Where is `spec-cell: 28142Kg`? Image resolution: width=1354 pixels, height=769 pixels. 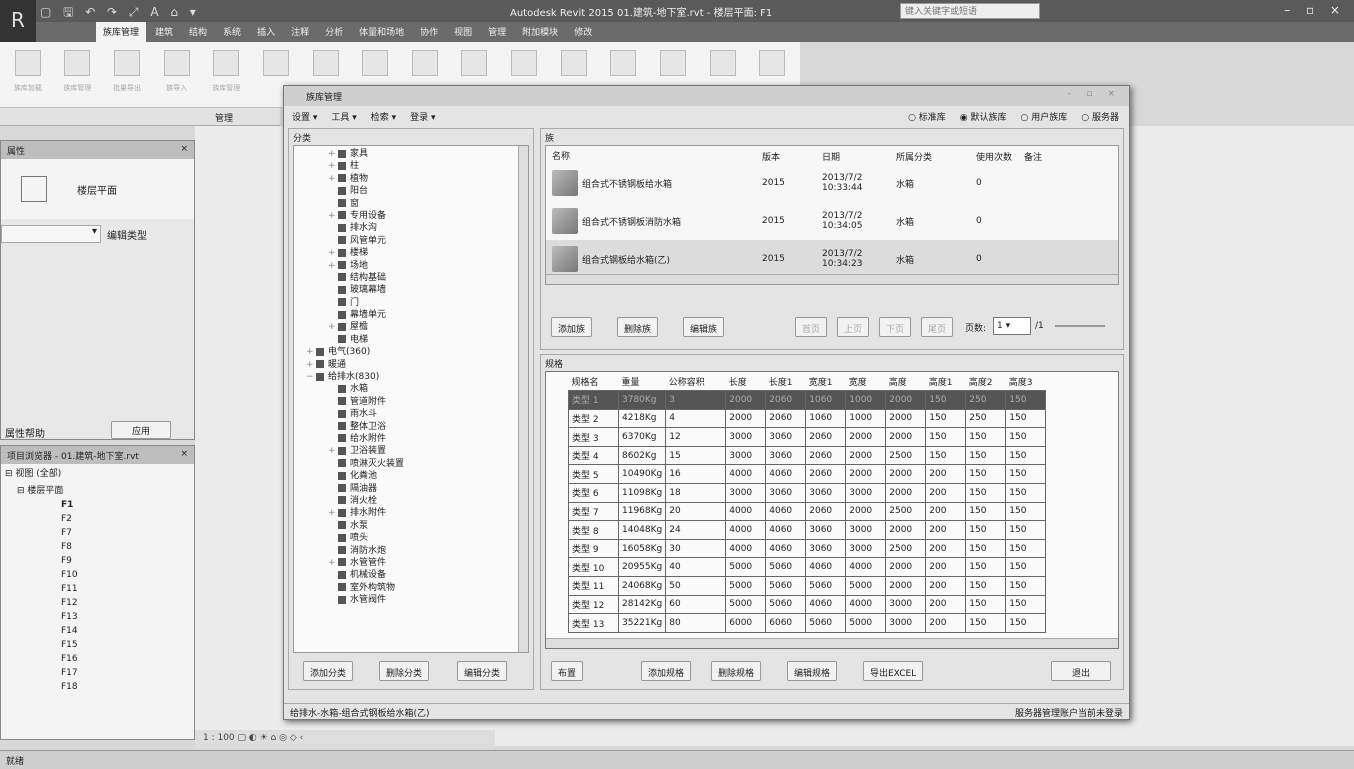 spec-cell: 28142Kg is located at coordinates (642, 604).